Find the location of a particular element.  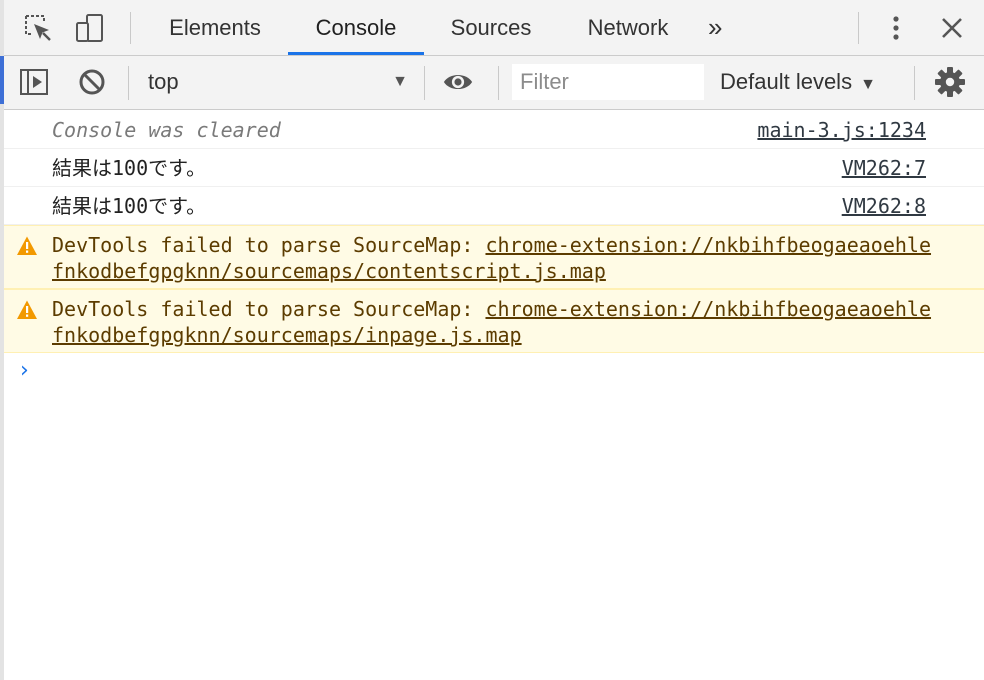

context-select: top ▼ is located at coordinates (277, 82).